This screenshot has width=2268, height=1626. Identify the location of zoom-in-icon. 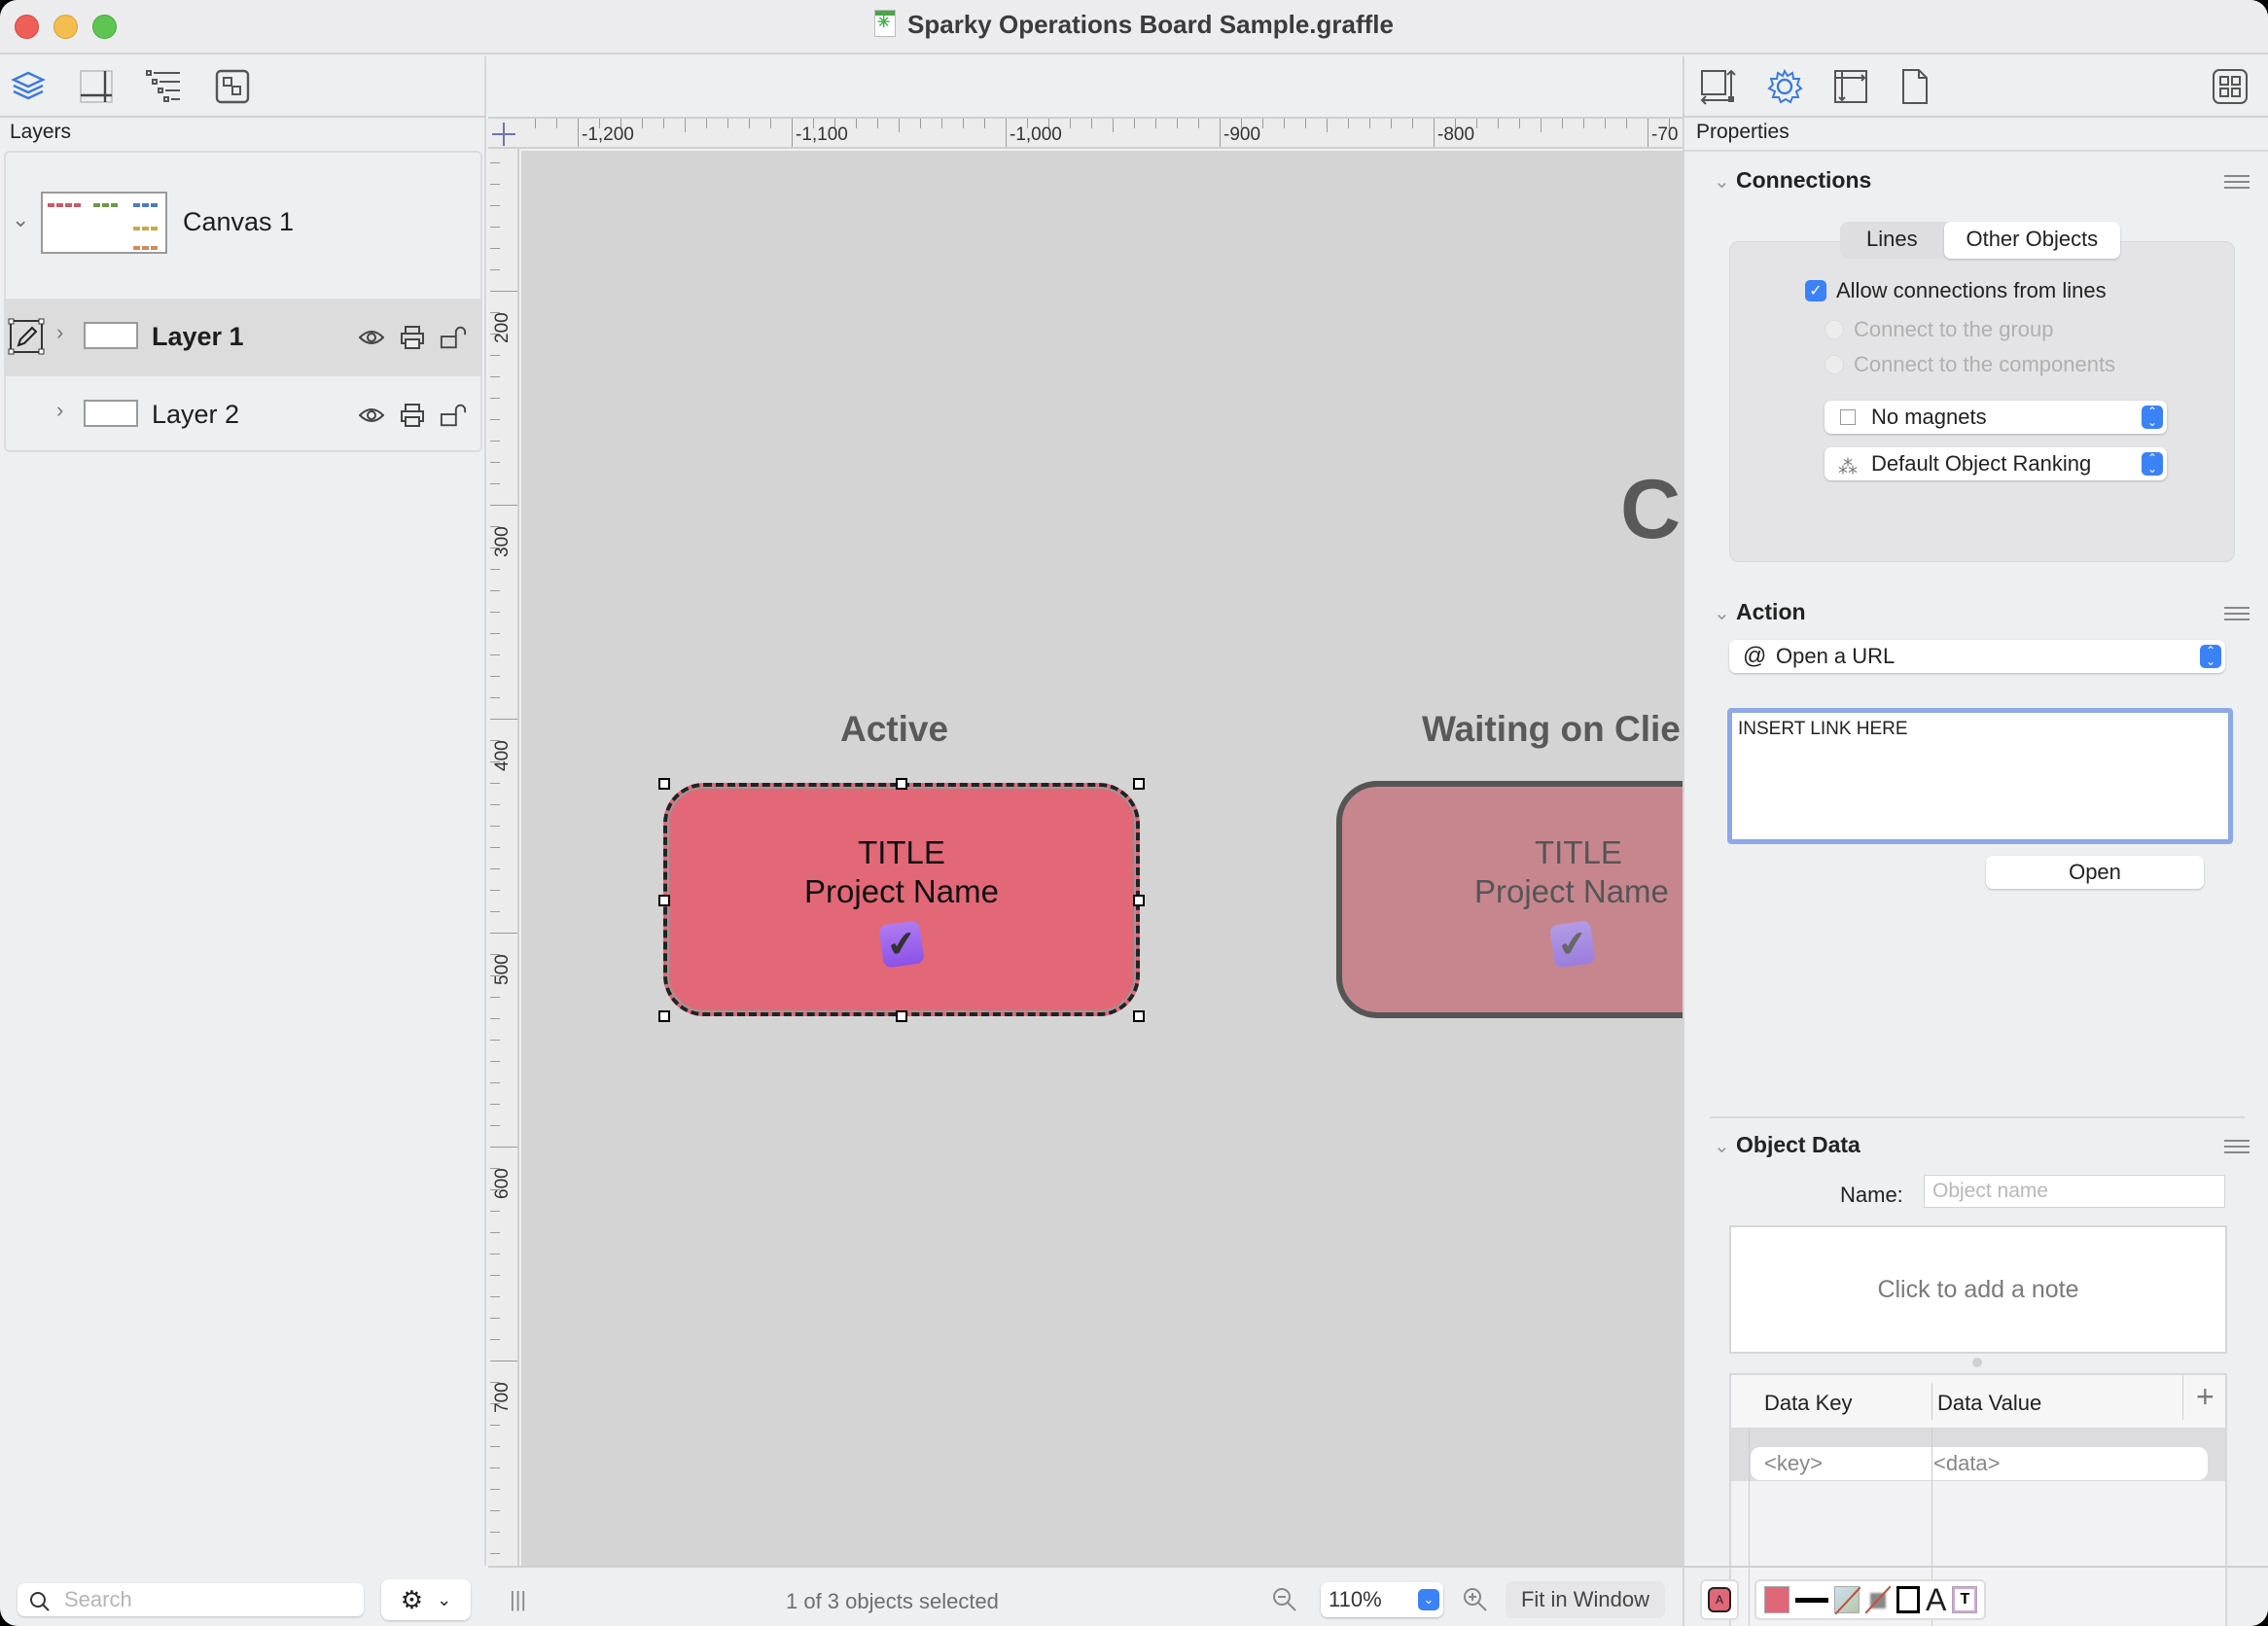
(1475, 1602).